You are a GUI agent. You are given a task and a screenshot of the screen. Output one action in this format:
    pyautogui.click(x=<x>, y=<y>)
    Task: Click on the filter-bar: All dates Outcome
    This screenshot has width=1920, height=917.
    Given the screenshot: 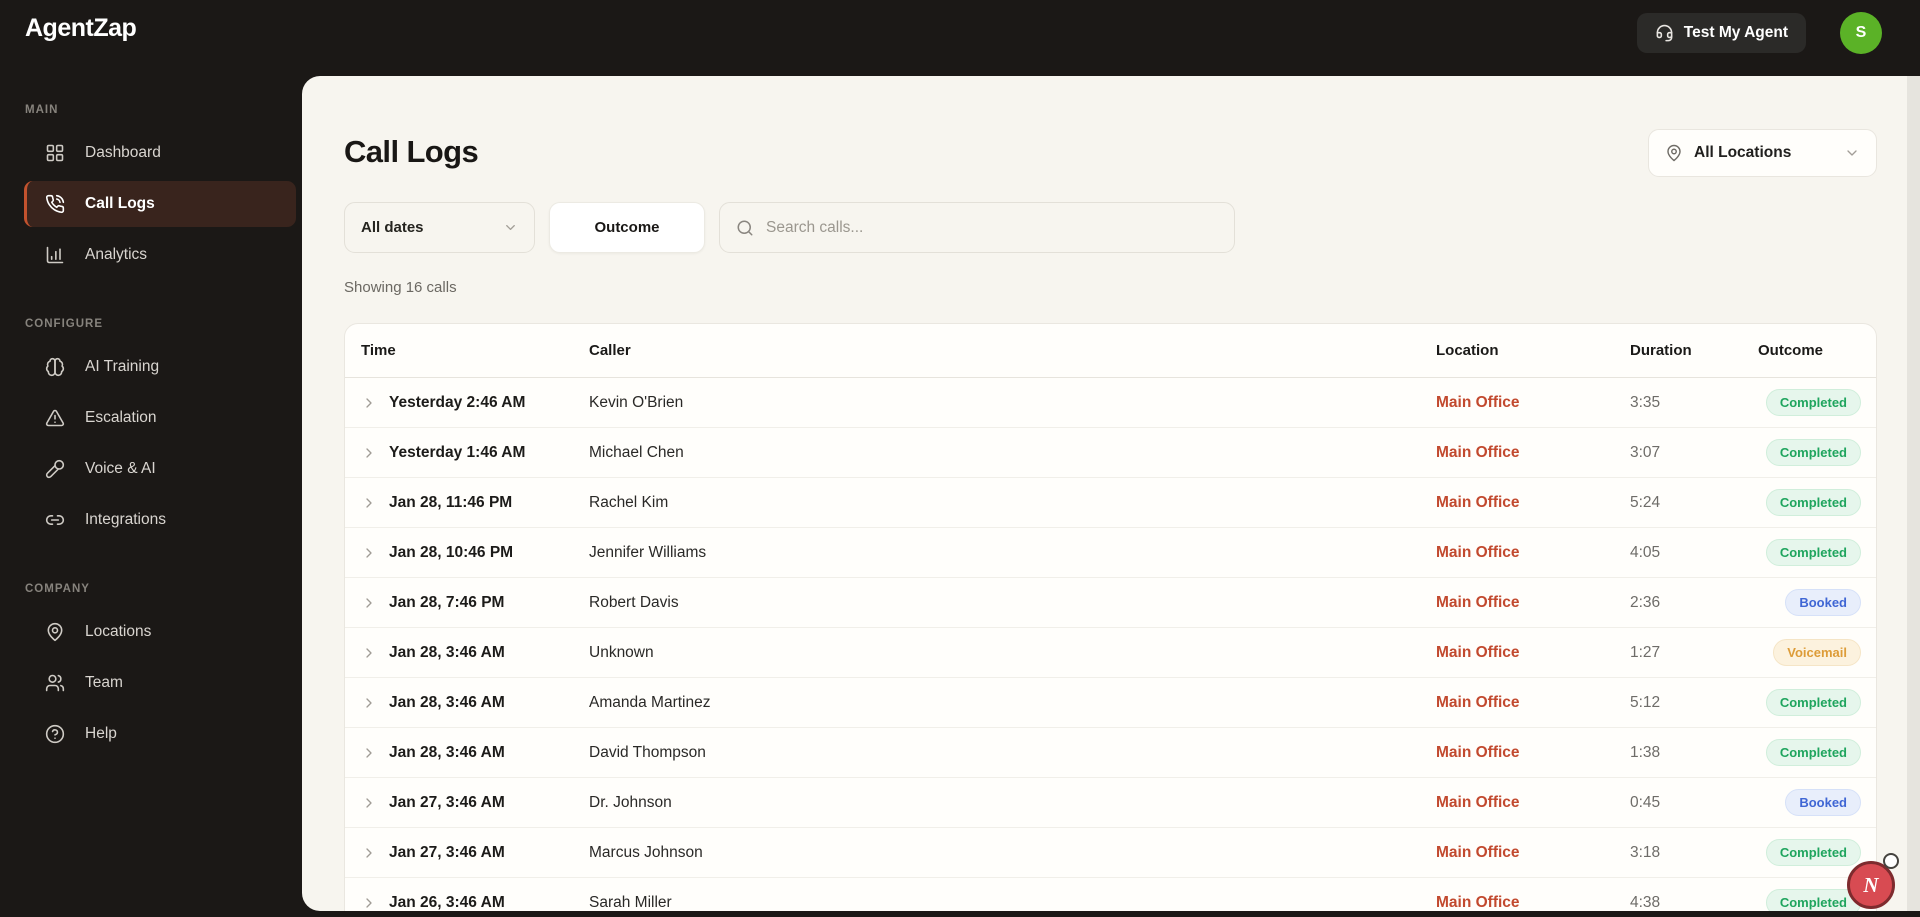 What is the action you would take?
    pyautogui.click(x=789, y=227)
    